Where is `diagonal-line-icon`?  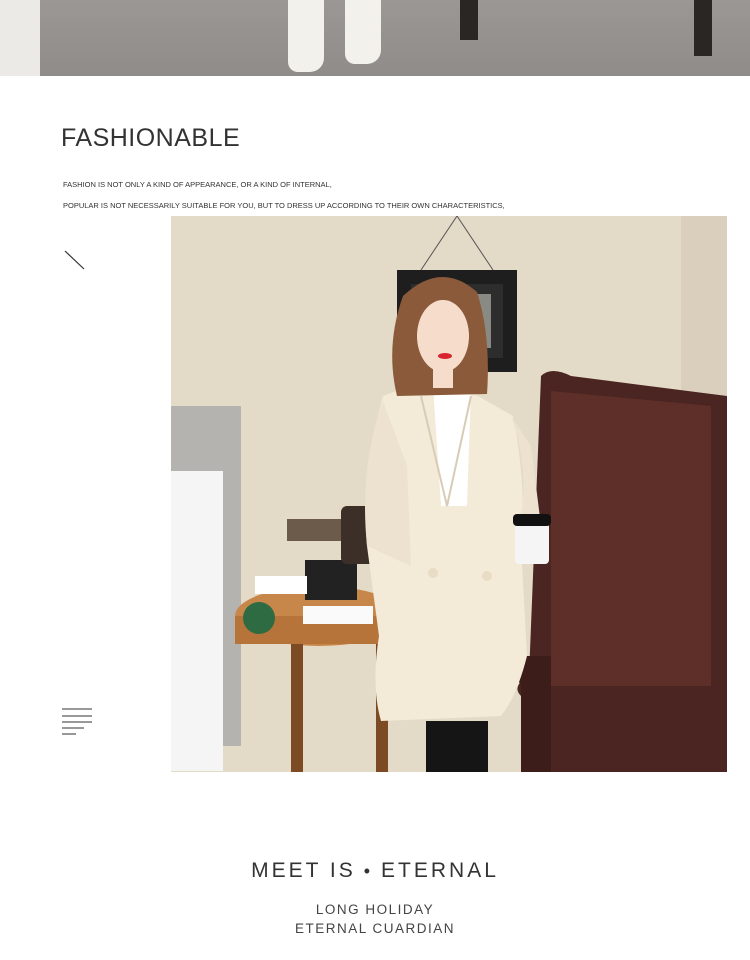 diagonal-line-icon is located at coordinates (74, 260).